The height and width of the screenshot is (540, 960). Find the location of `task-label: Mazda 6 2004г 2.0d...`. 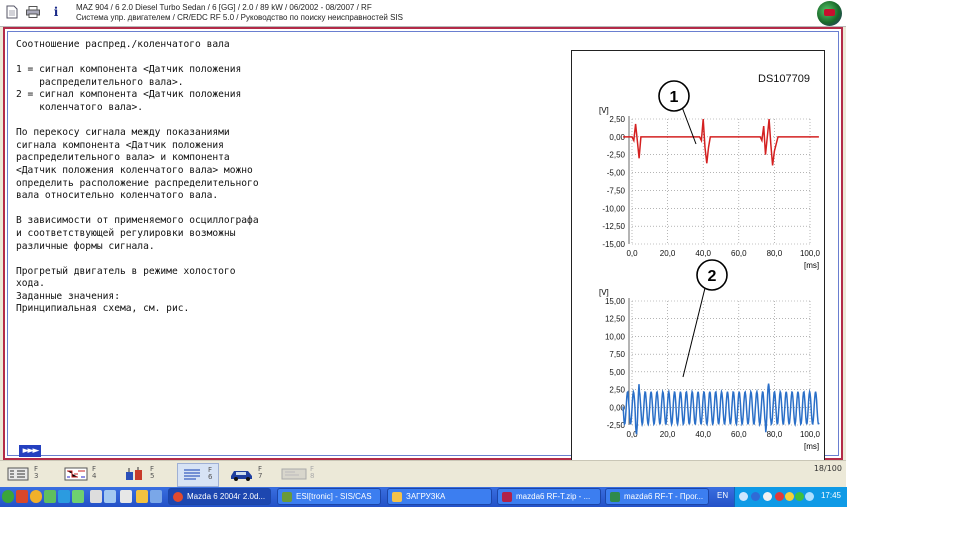

task-label: Mazda 6 2004г 2.0d... is located at coordinates (226, 496).